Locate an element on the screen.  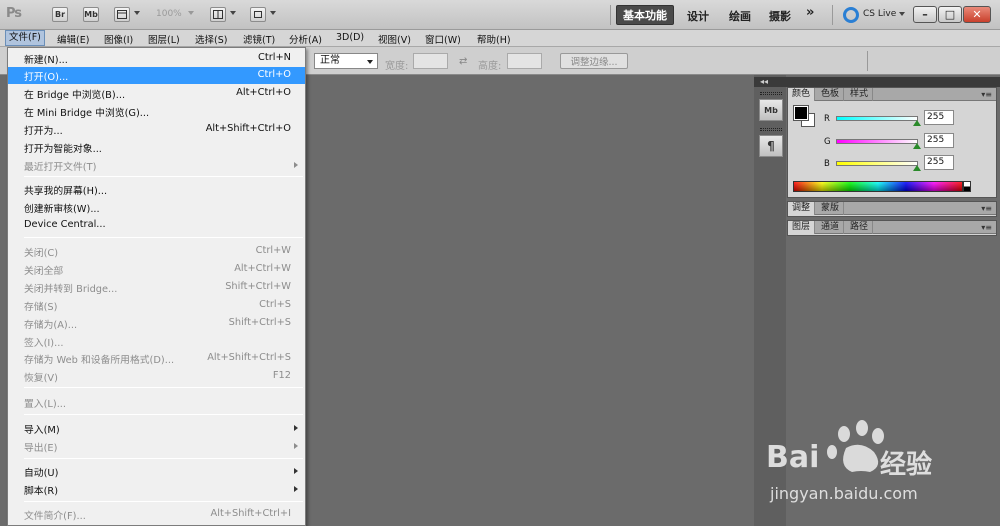
menu-edit: 编辑(E) is located at coordinates (73, 39).